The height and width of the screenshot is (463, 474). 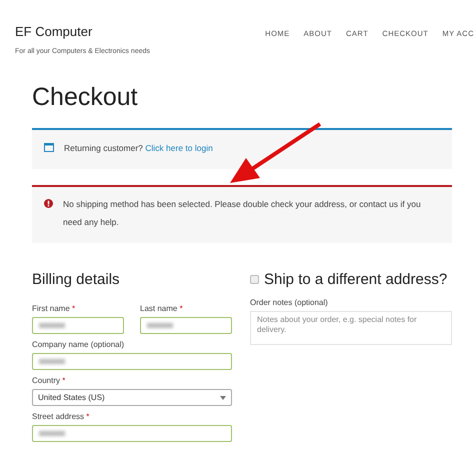 What do you see at coordinates (49, 147) in the screenshot?
I see `window-icon` at bounding box center [49, 147].